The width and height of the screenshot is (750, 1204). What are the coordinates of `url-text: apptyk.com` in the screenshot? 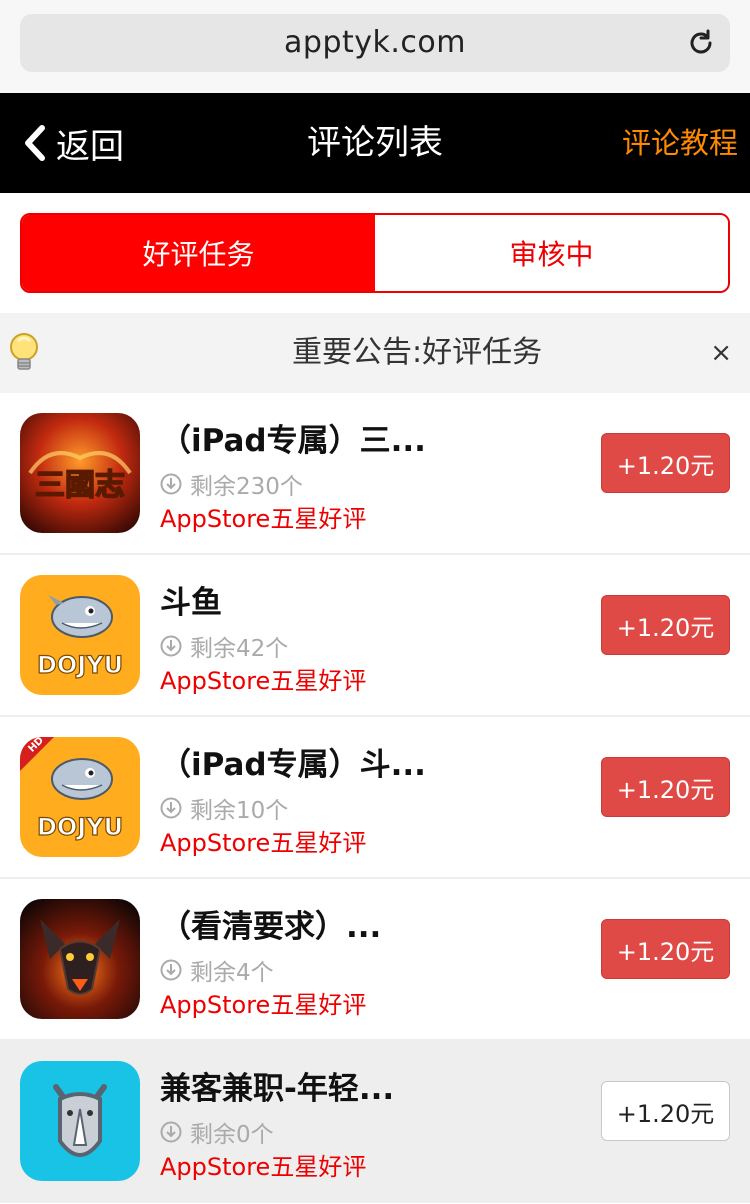 It's located at (375, 43).